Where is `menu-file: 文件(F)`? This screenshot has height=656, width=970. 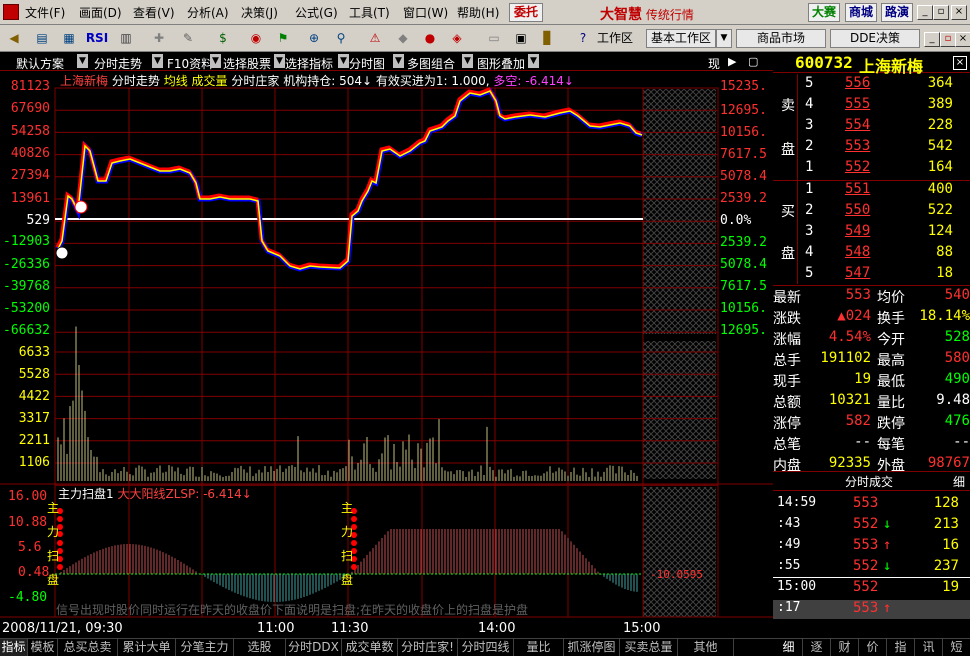
menu-file: 文件(F) is located at coordinates (45, 12).